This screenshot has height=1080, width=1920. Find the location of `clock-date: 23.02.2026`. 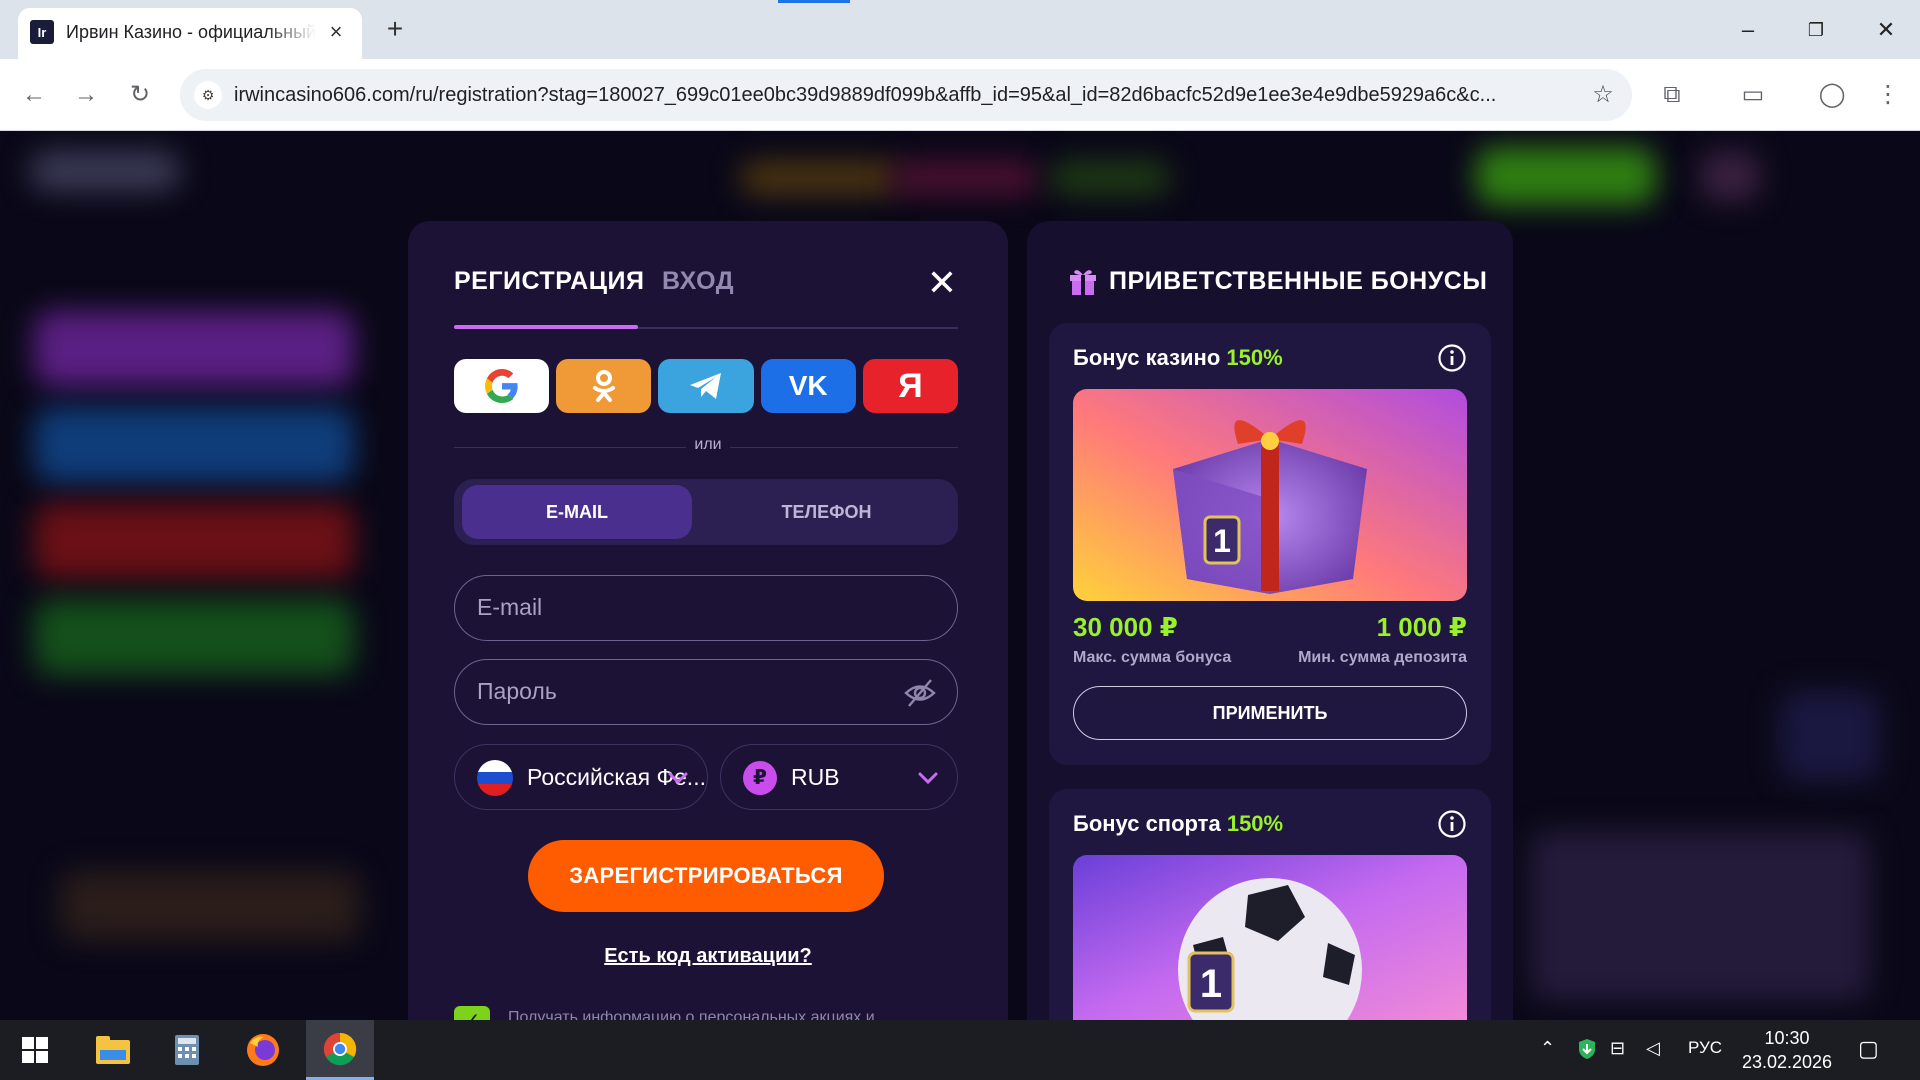

clock-date: 23.02.2026 is located at coordinates (1787, 1062).